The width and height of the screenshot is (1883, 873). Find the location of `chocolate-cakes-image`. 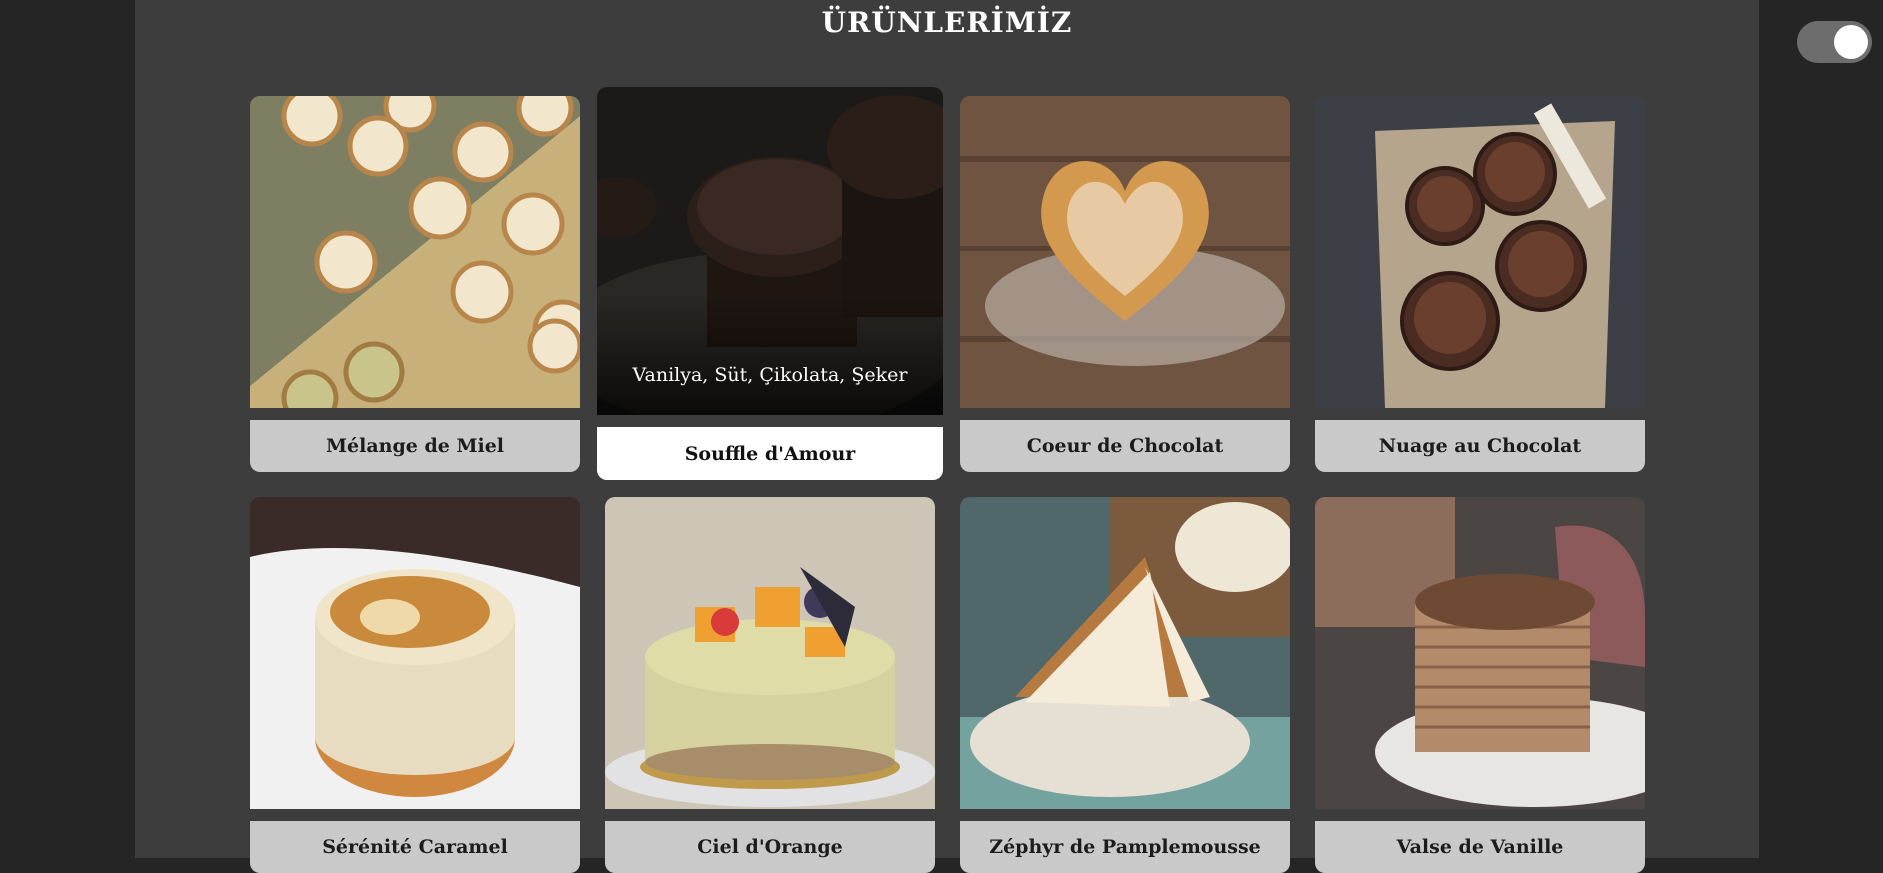

chocolate-cakes-image is located at coordinates (1480, 252).